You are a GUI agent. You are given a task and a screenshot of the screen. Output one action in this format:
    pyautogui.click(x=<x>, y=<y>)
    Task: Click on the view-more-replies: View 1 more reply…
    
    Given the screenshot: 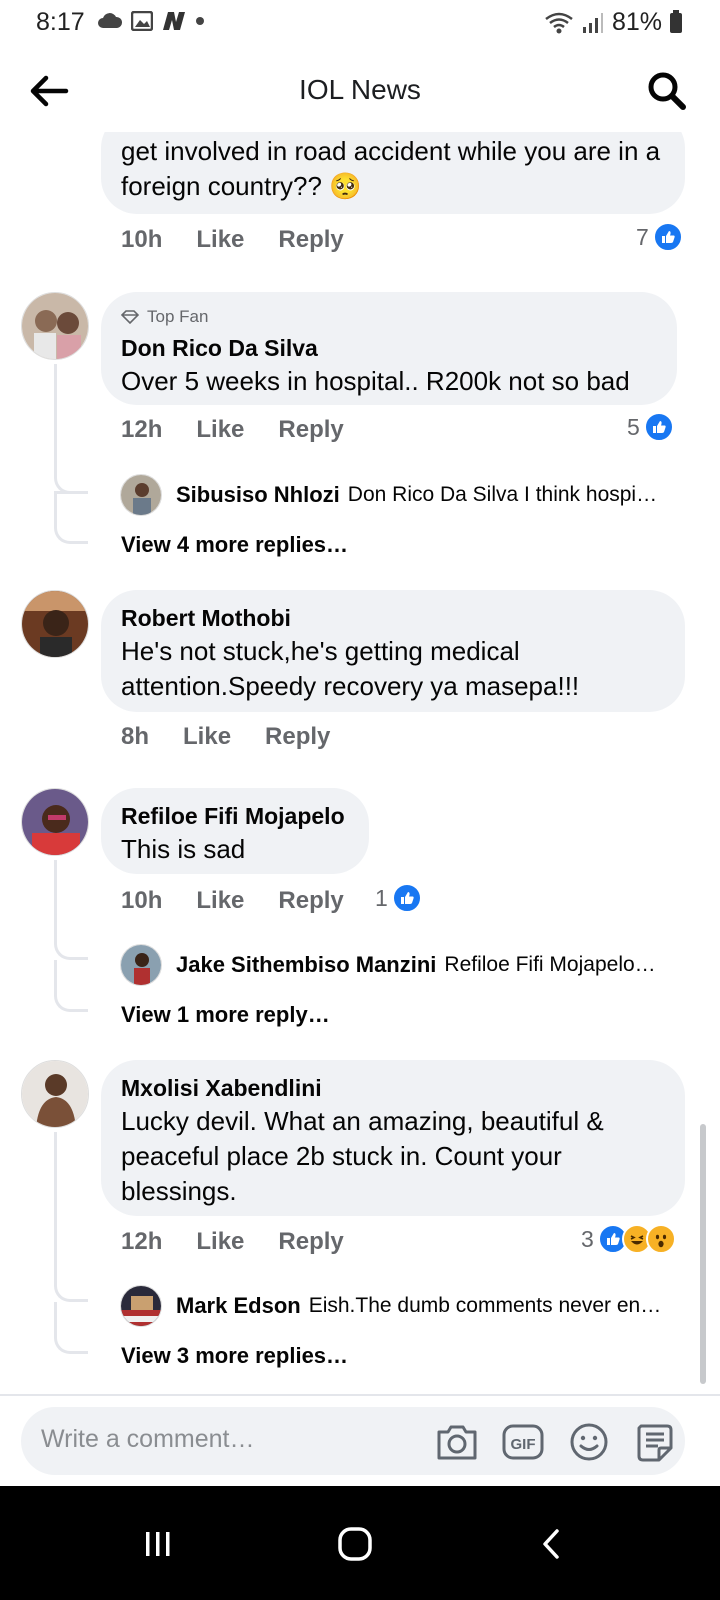 What is the action you would take?
    pyautogui.click(x=225, y=1015)
    